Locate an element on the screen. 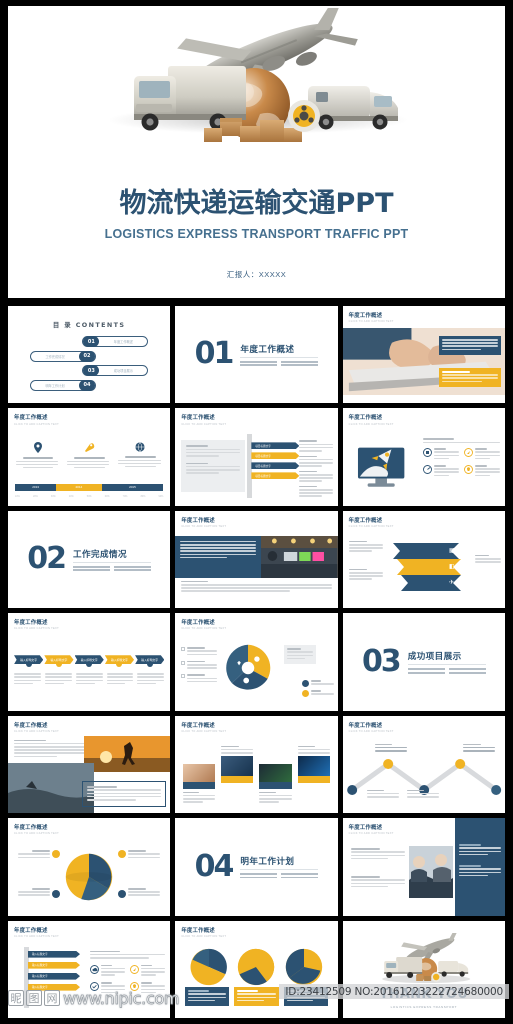 The image size is (513, 1024). toc-number: 02 is located at coordinates (87, 356).